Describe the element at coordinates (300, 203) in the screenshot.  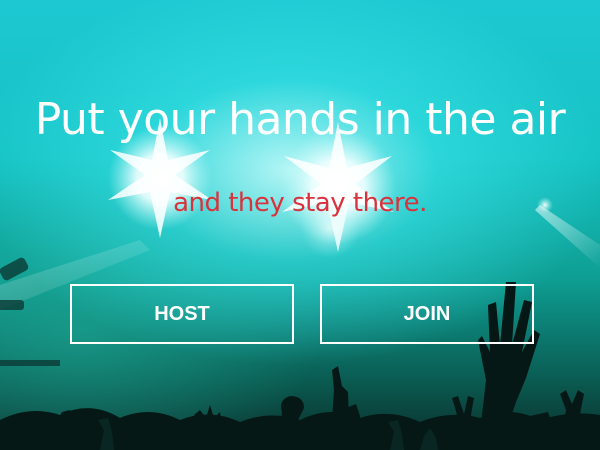
I see `page-tagline: and they stay there.` at that location.